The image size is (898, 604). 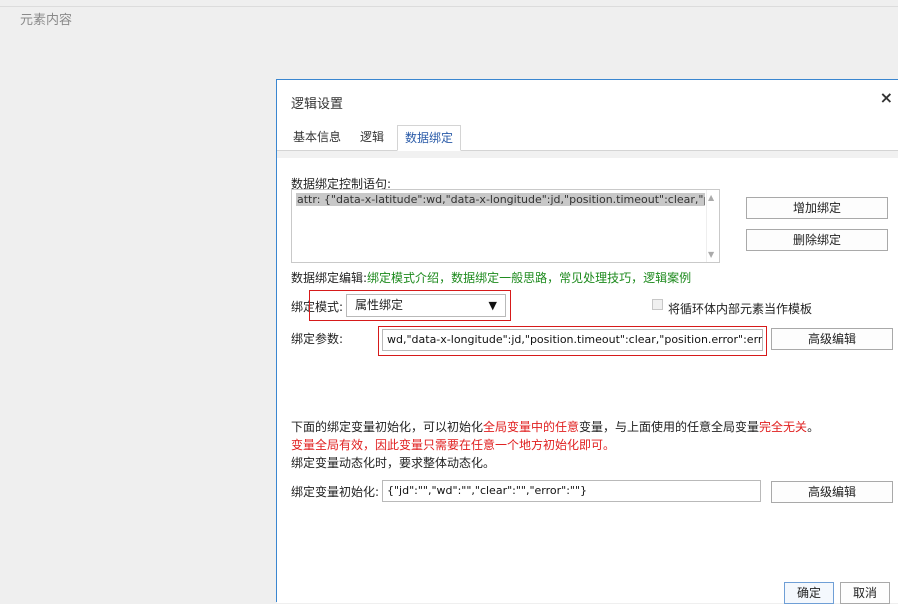 I want to click on params-advanced-edit-button: 高级编辑, so click(x=832, y=339).